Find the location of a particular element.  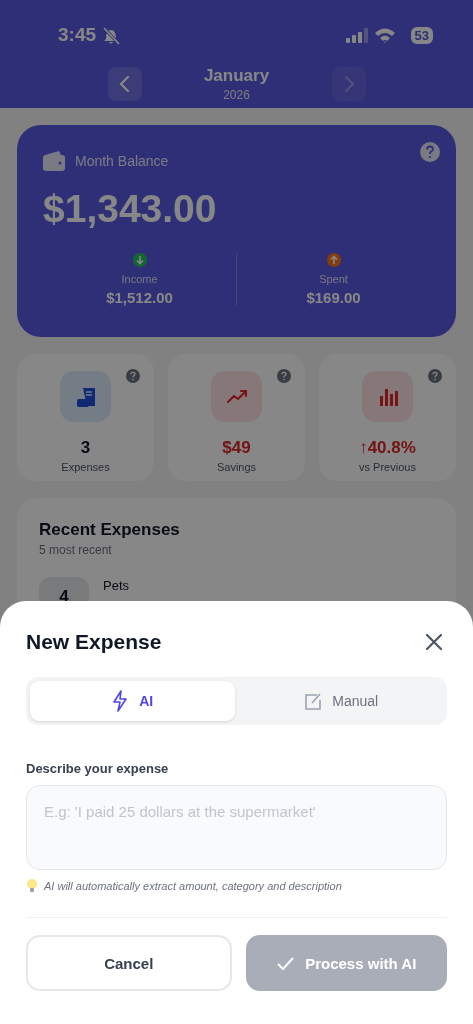

wifi-icon is located at coordinates (384, 35).